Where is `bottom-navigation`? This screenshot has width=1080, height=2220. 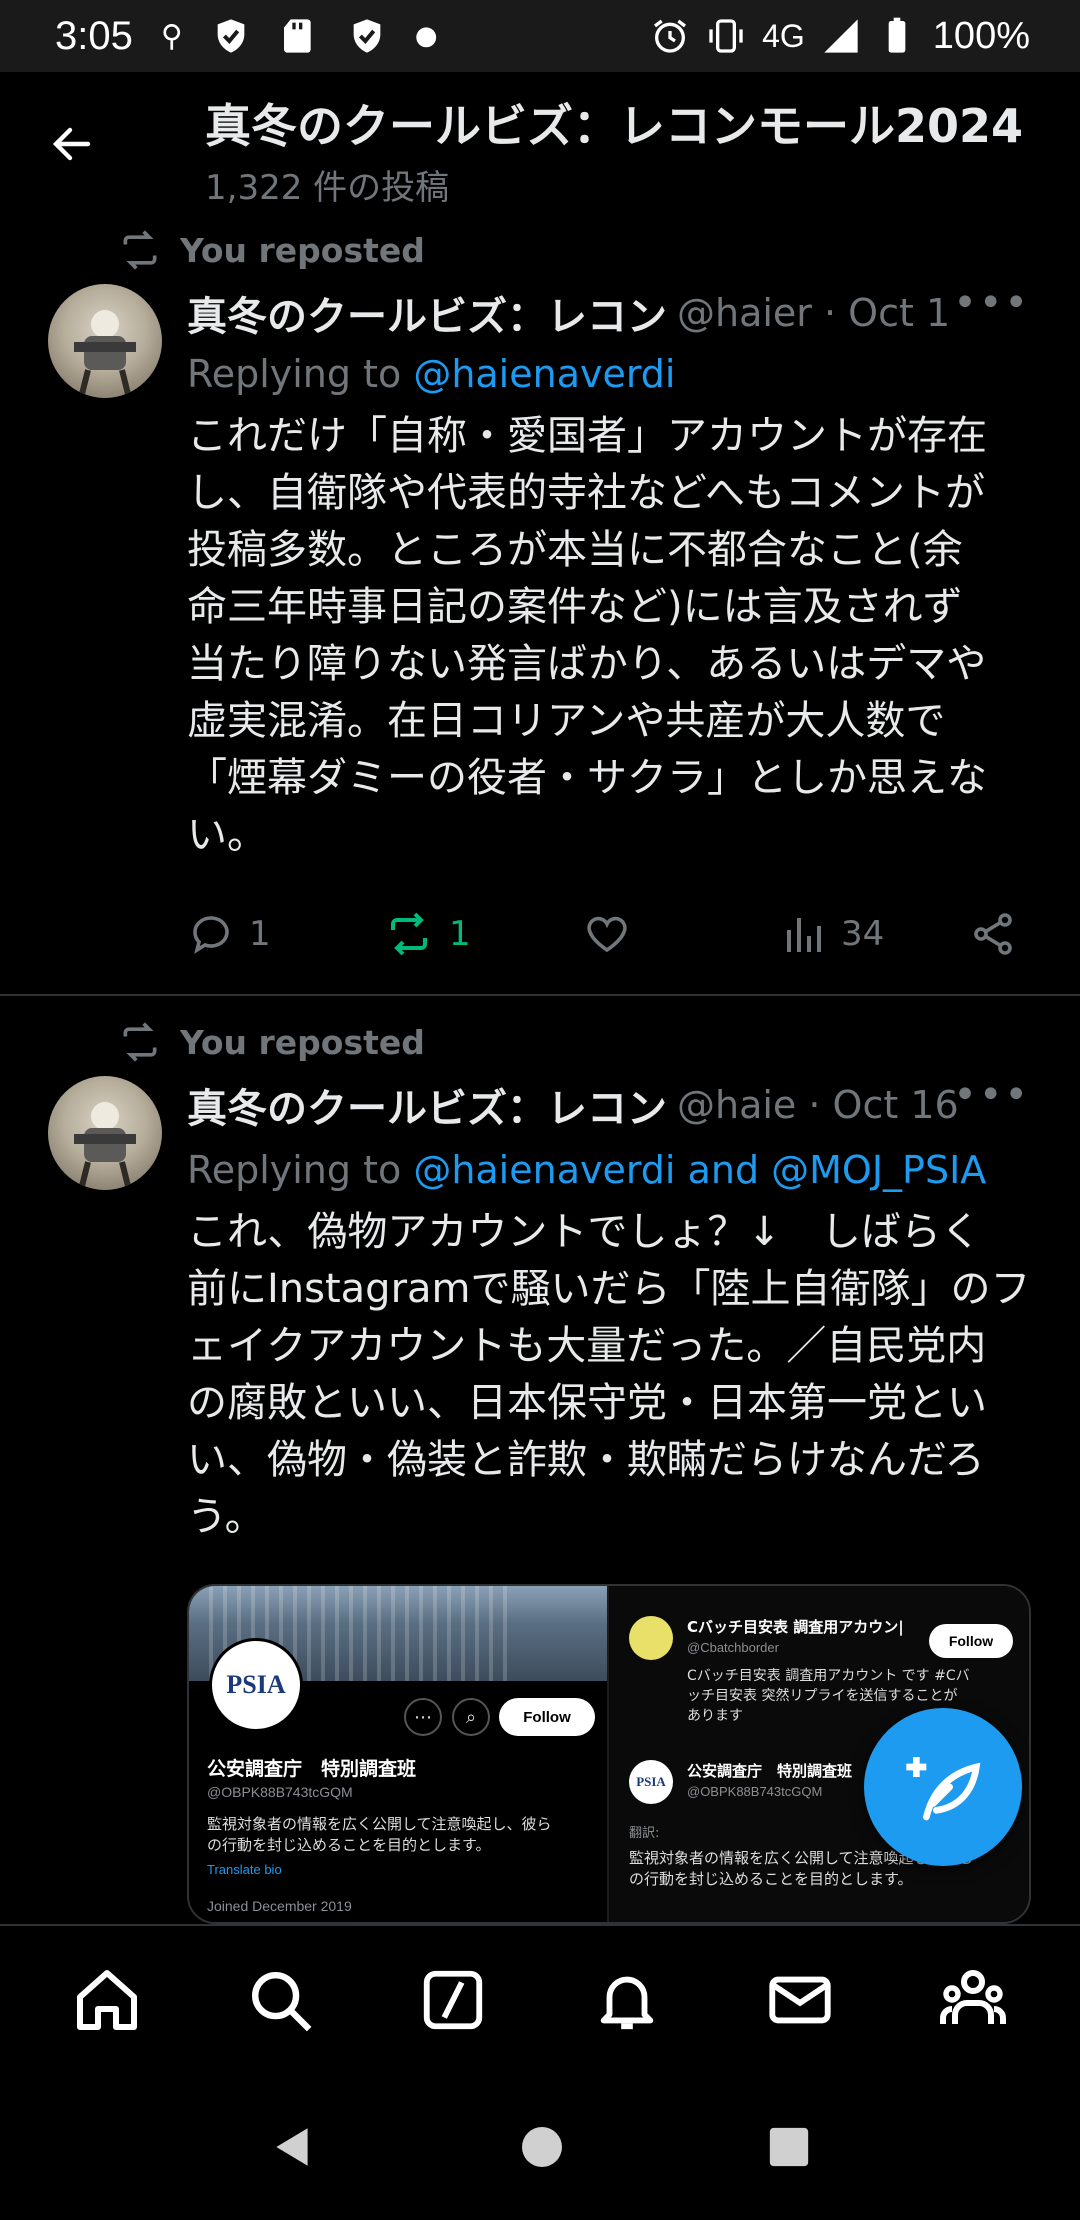 bottom-navigation is located at coordinates (540, 1999).